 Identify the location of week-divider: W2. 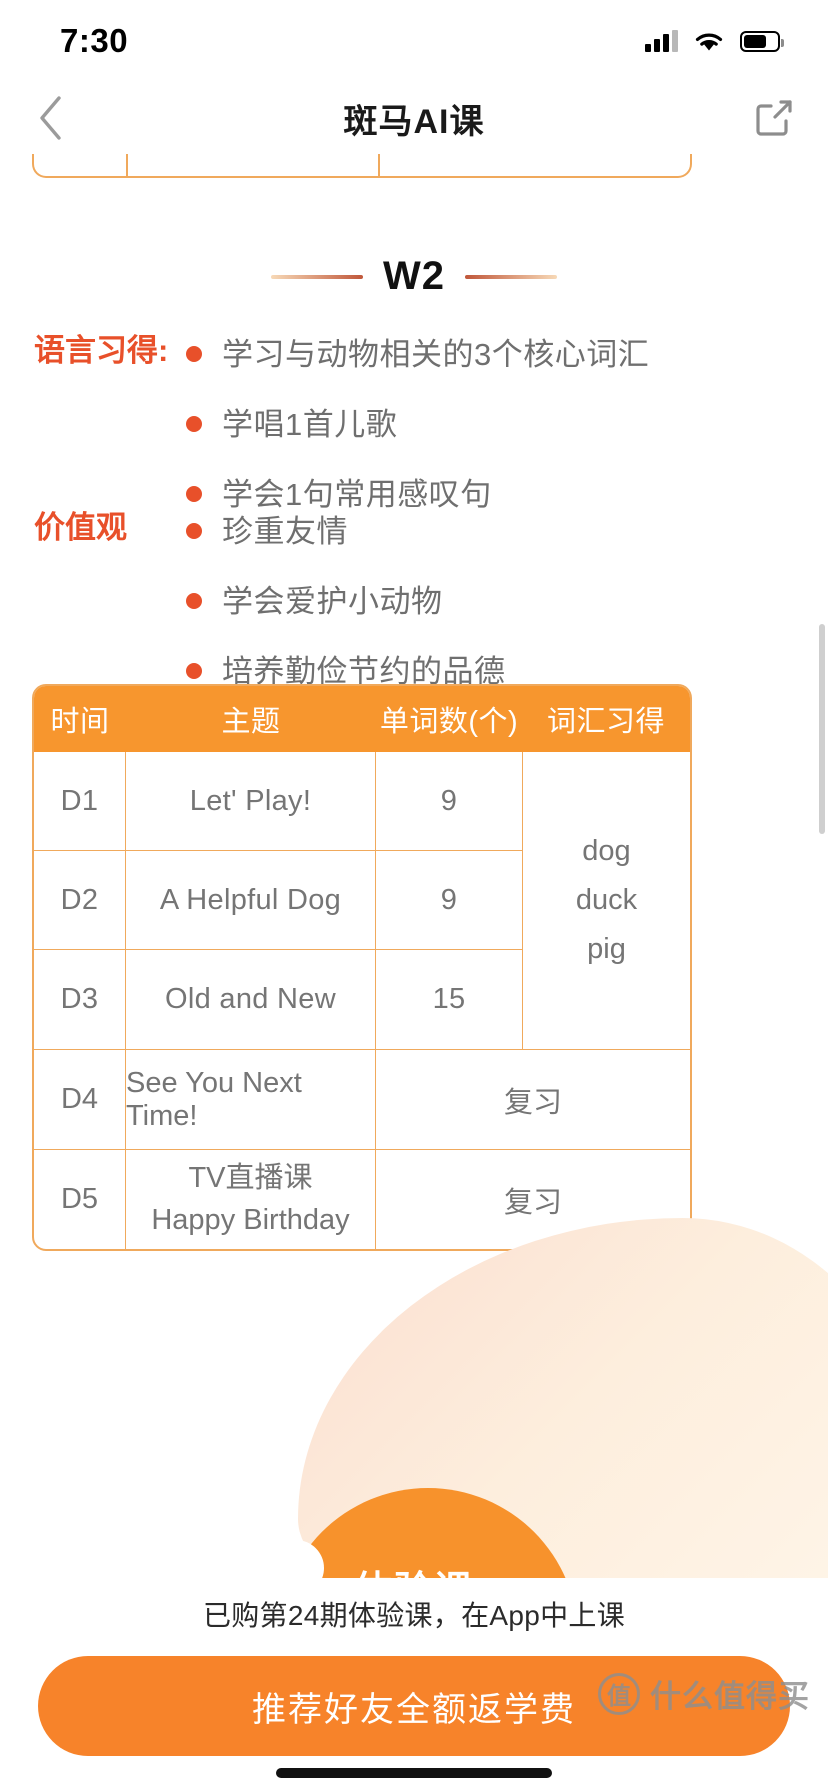
(414, 276).